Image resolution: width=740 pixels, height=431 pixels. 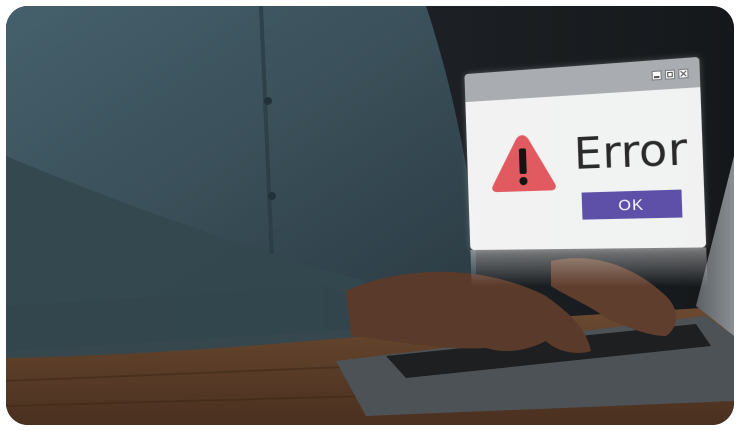 What do you see at coordinates (683, 73) in the screenshot?
I see `close-icon` at bounding box center [683, 73].